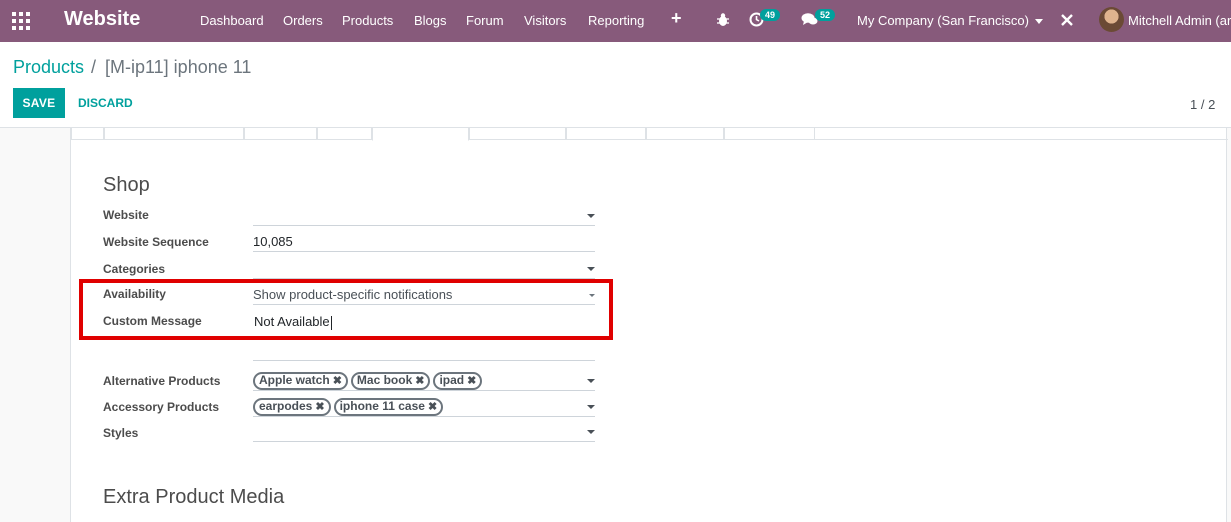 The height and width of the screenshot is (522, 1231). What do you see at coordinates (286, 406) in the screenshot?
I see `tag-label: earpodes` at bounding box center [286, 406].